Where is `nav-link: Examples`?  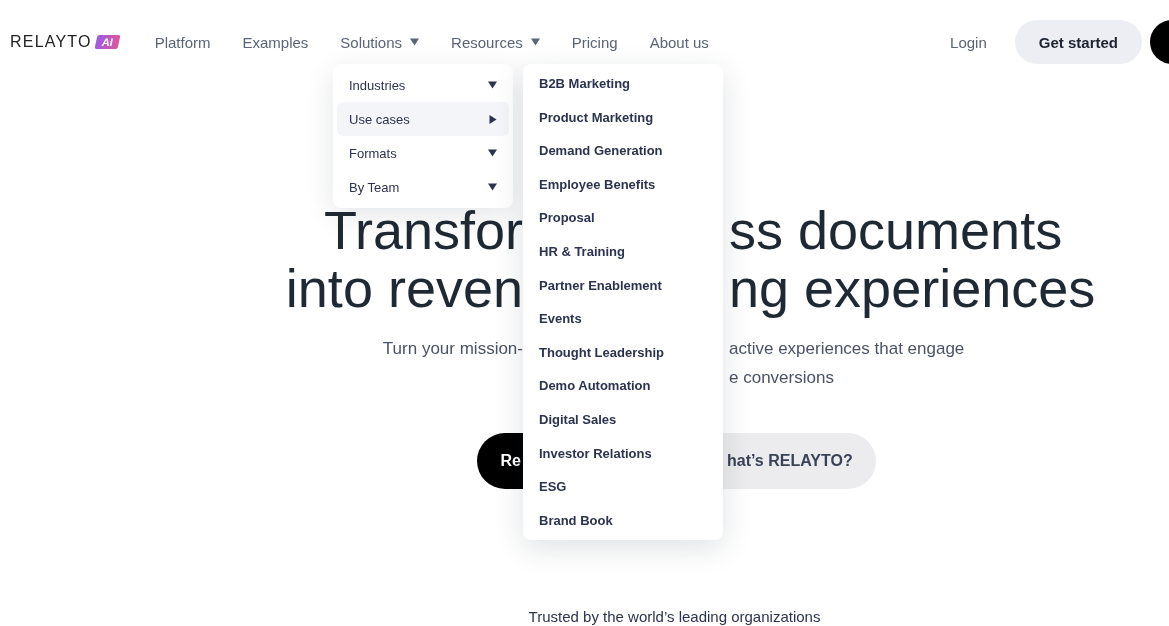 nav-link: Examples is located at coordinates (275, 42).